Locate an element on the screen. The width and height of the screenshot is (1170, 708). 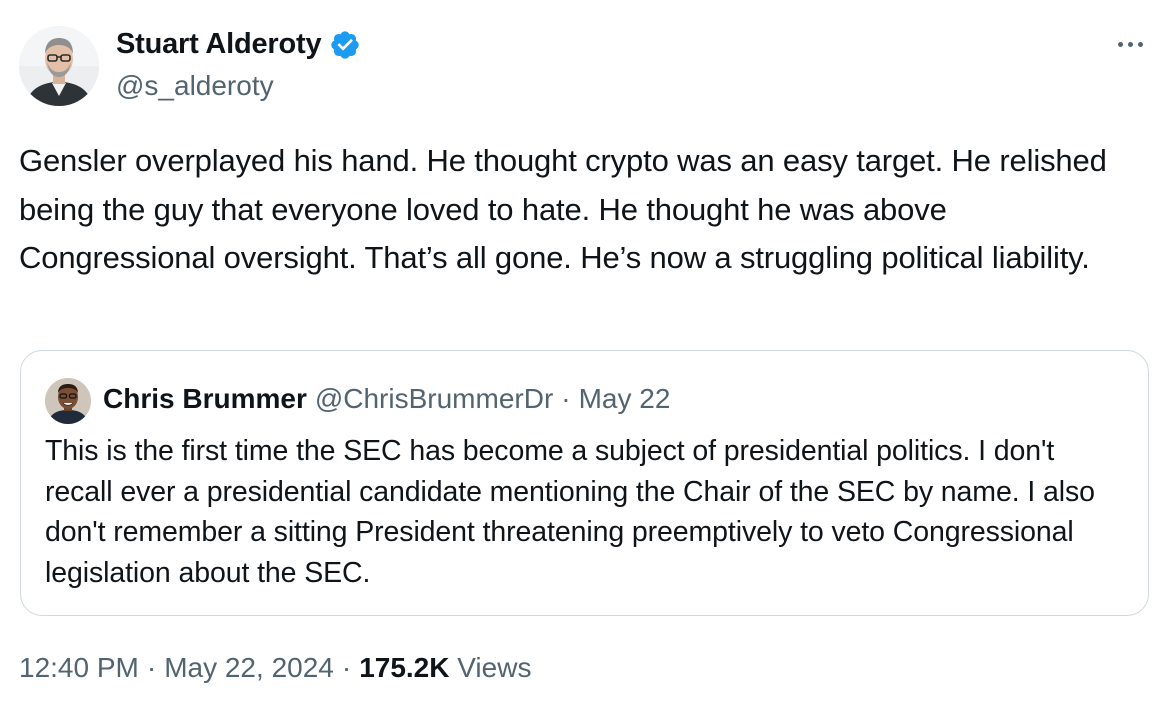
quoted-date: May 22 is located at coordinates (625, 399).